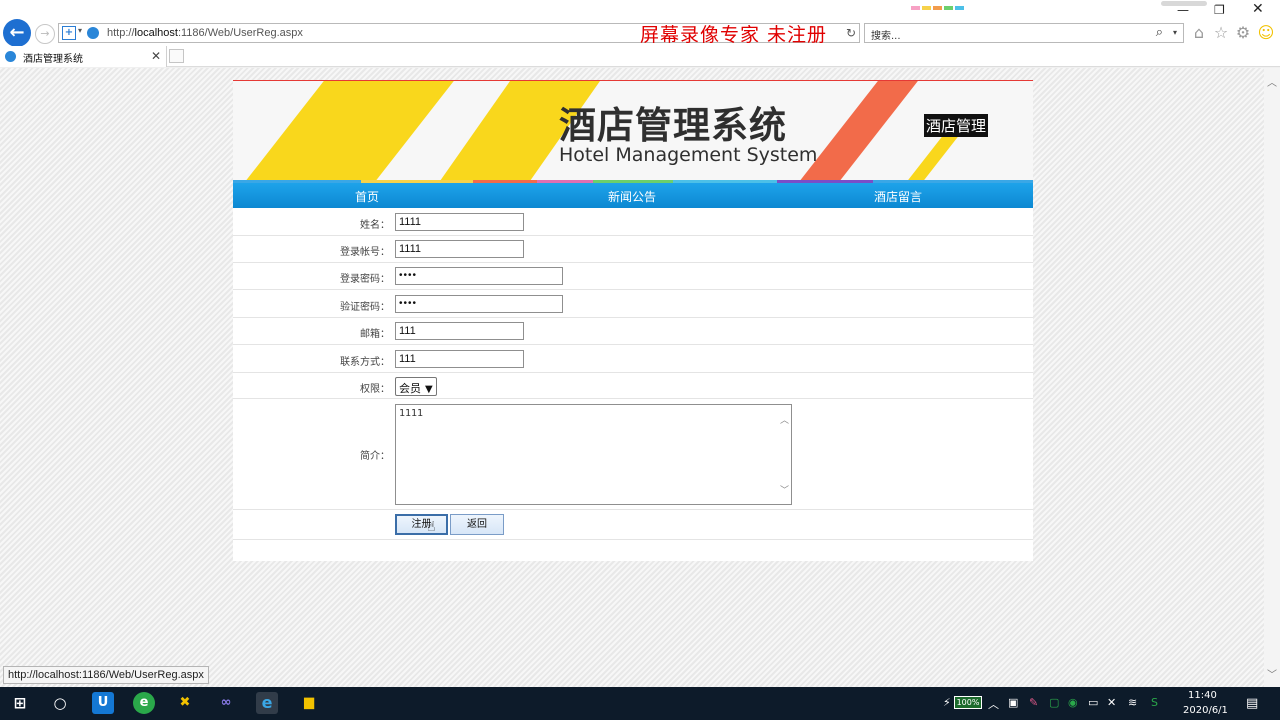 The image size is (1280, 720). What do you see at coordinates (784, 489) in the screenshot?
I see `textarea-scroll-down-icon: ﹀` at bounding box center [784, 489].